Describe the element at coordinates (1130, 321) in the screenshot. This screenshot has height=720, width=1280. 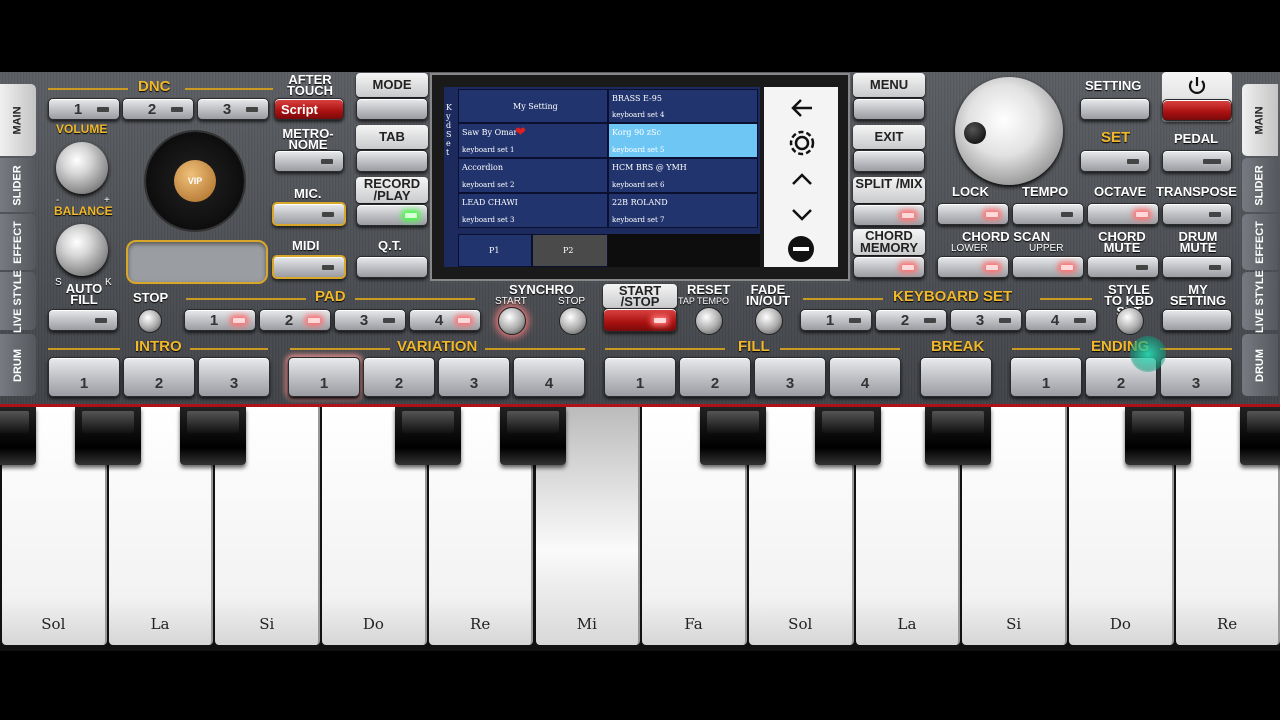
I see `style-to-kbd-knob` at that location.